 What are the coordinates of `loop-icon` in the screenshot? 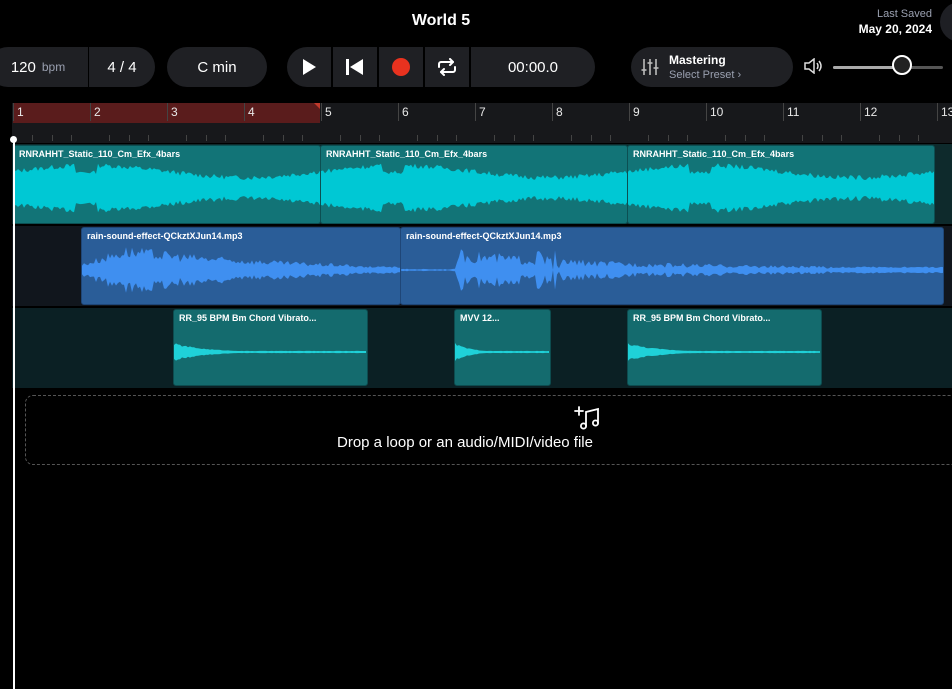 It's located at (447, 67).